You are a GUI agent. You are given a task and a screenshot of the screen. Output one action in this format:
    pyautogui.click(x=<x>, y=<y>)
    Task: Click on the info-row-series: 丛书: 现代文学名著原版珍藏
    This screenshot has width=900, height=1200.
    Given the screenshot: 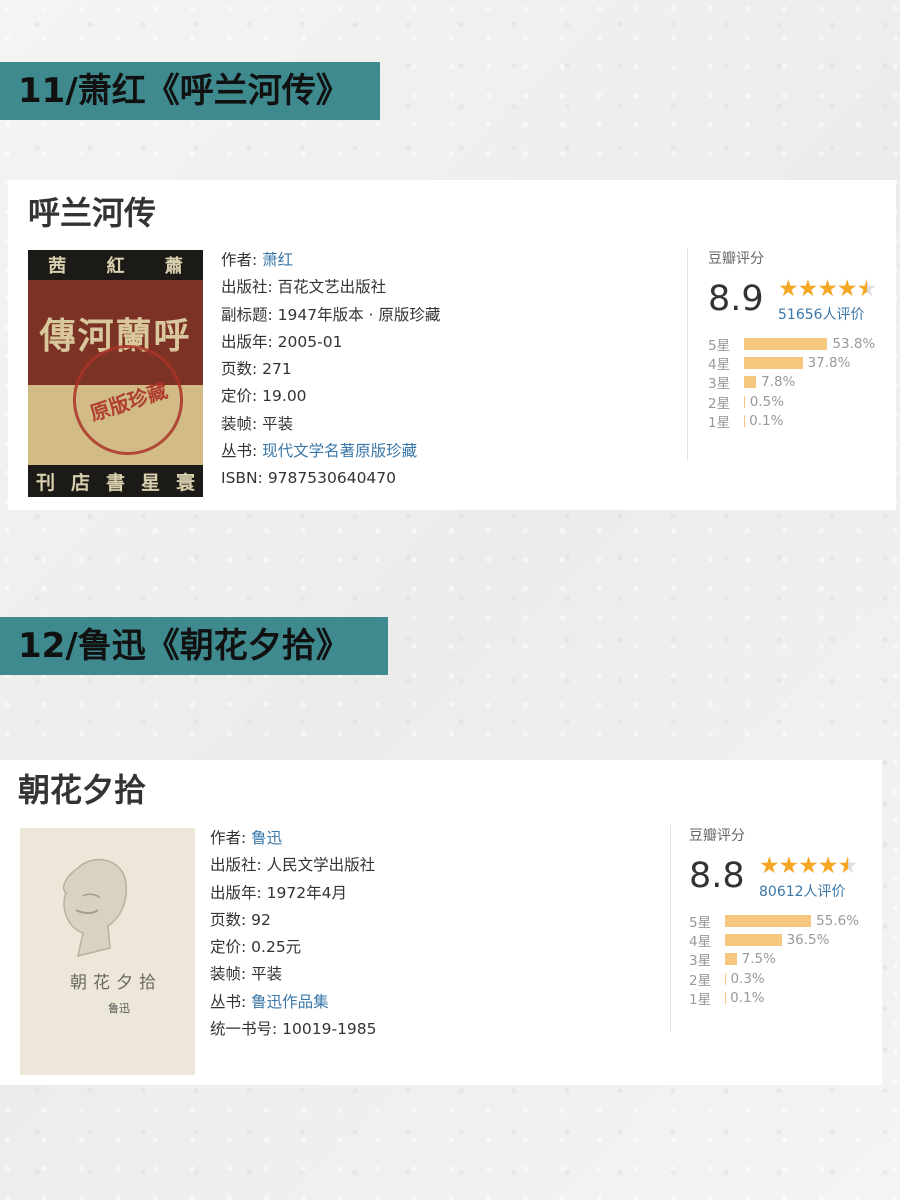 What is the action you would take?
    pyautogui.click(x=330, y=451)
    